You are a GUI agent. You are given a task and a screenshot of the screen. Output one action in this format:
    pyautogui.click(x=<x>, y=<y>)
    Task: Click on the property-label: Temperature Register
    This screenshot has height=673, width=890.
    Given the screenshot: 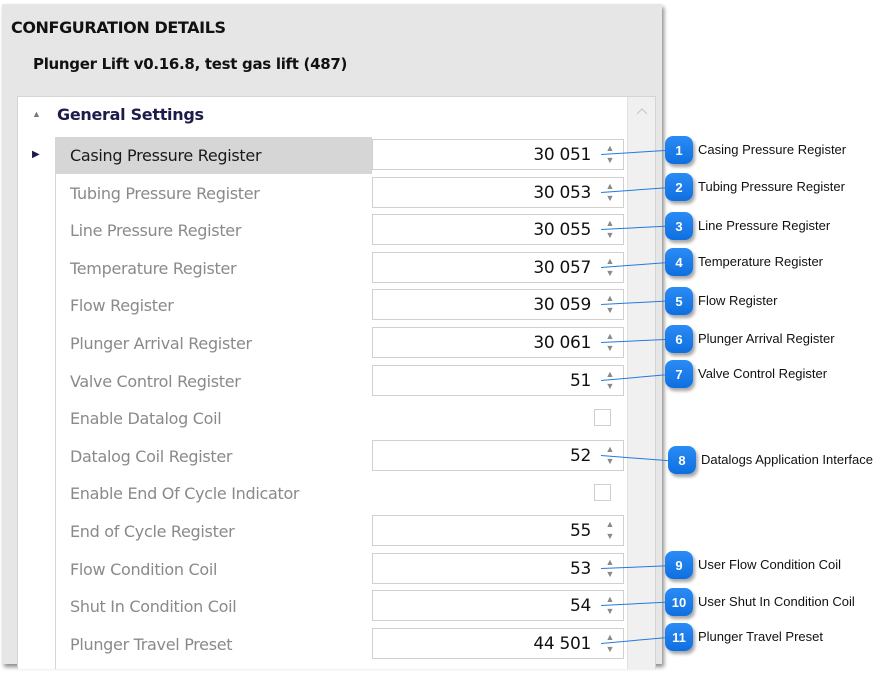 What is the action you would take?
    pyautogui.click(x=153, y=268)
    